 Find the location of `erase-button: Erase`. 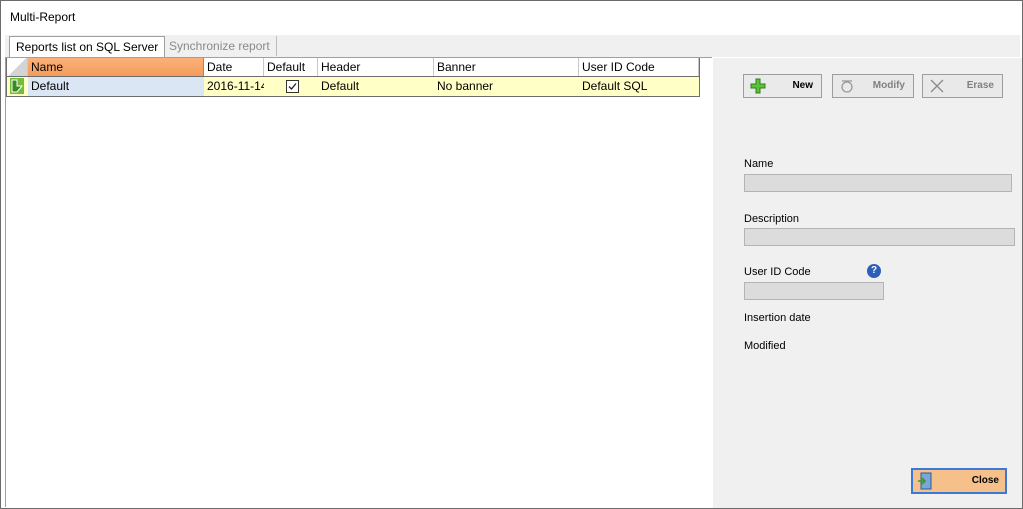

erase-button: Erase is located at coordinates (962, 86).